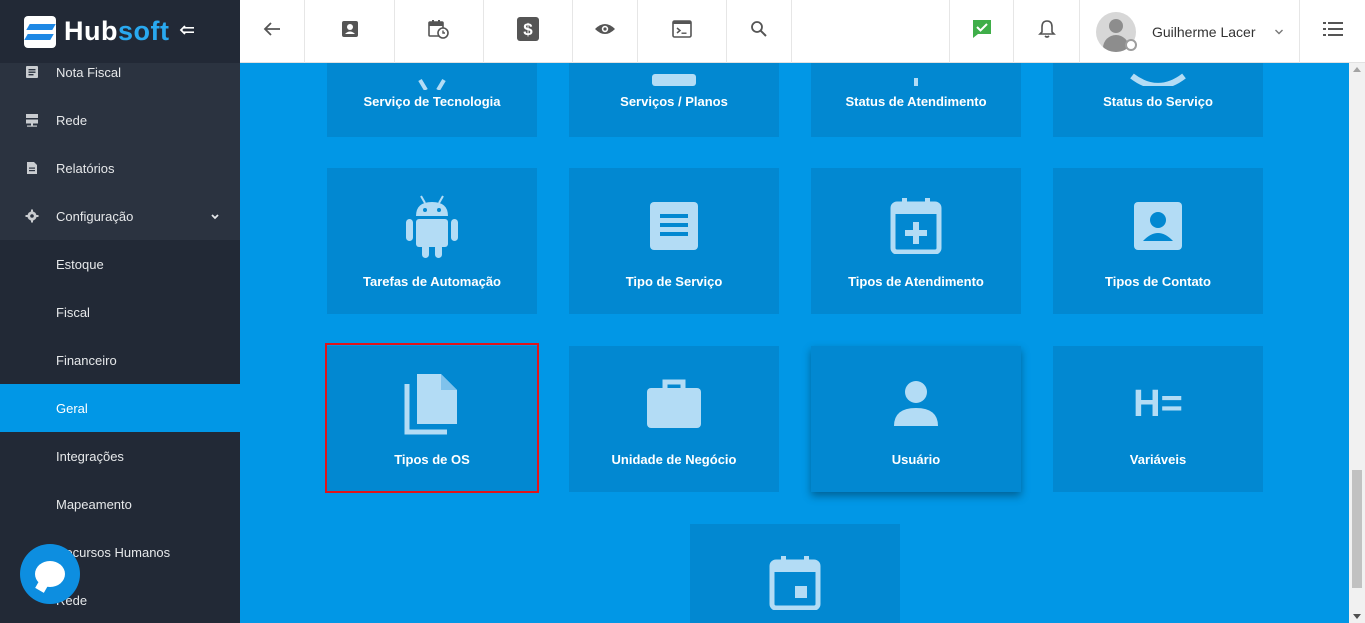 The height and width of the screenshot is (623, 1365). I want to click on document-lines-icon, so click(674, 226).